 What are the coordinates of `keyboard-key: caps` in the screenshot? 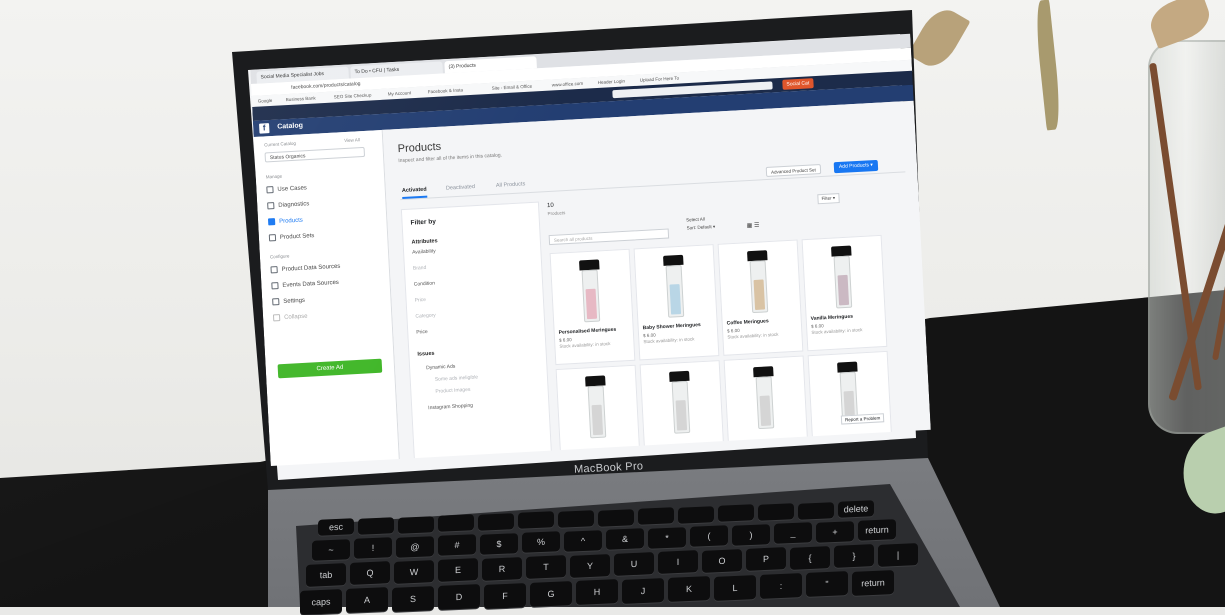 It's located at (321, 602).